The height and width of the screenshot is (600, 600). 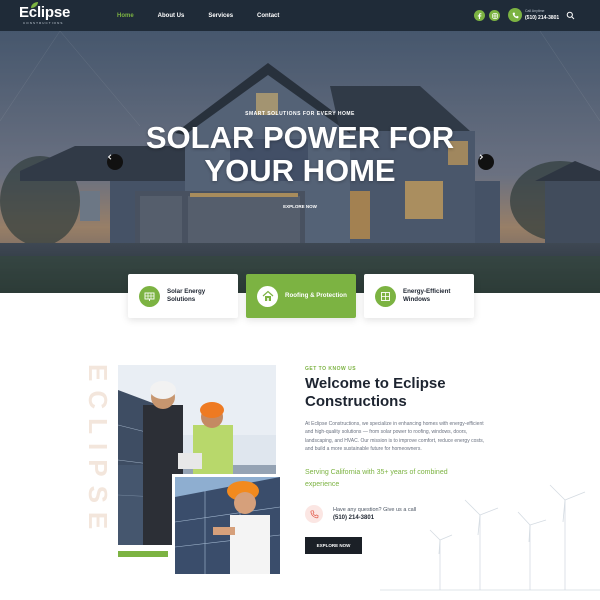 What do you see at coordinates (481, 157) in the screenshot?
I see `chevron-right-icon` at bounding box center [481, 157].